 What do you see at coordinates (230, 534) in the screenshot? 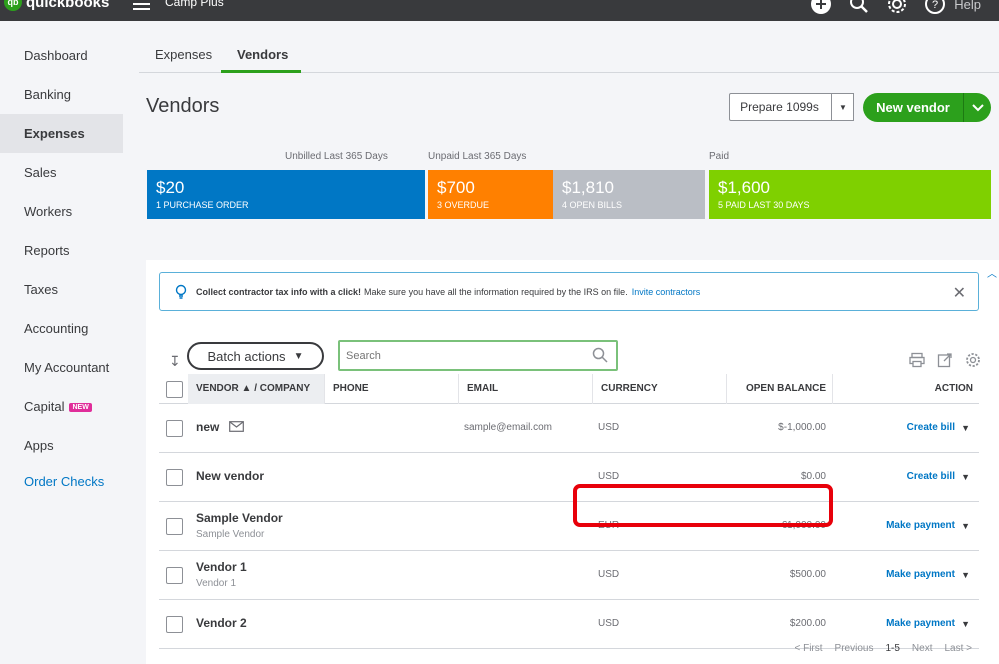
I see `vendor-company: Sample Vendor` at bounding box center [230, 534].